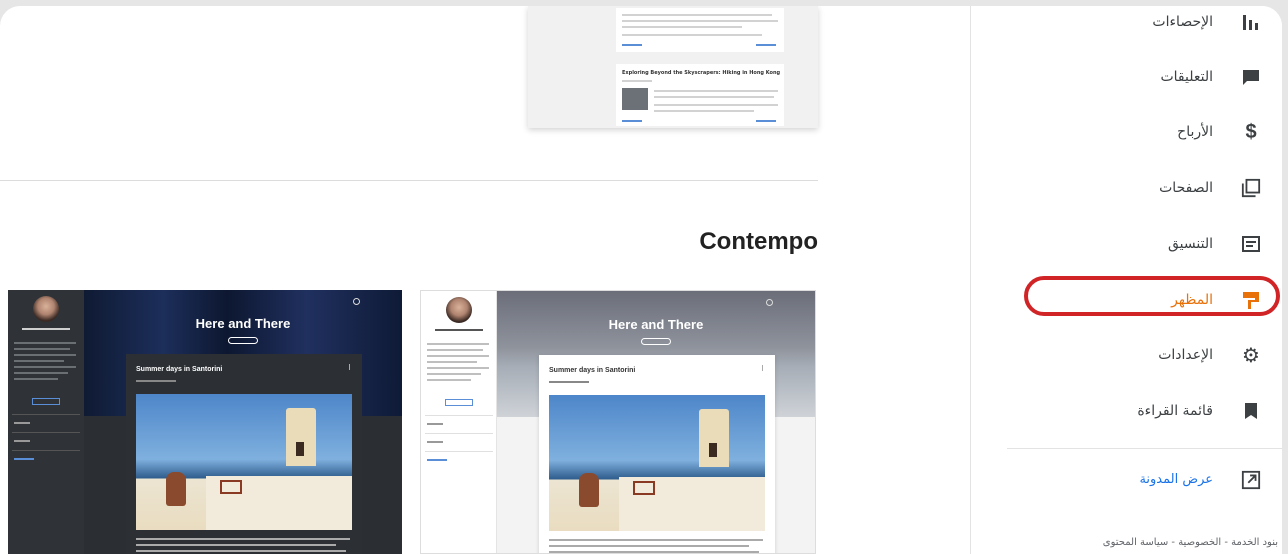  I want to click on layout-icon, so click(1251, 244).